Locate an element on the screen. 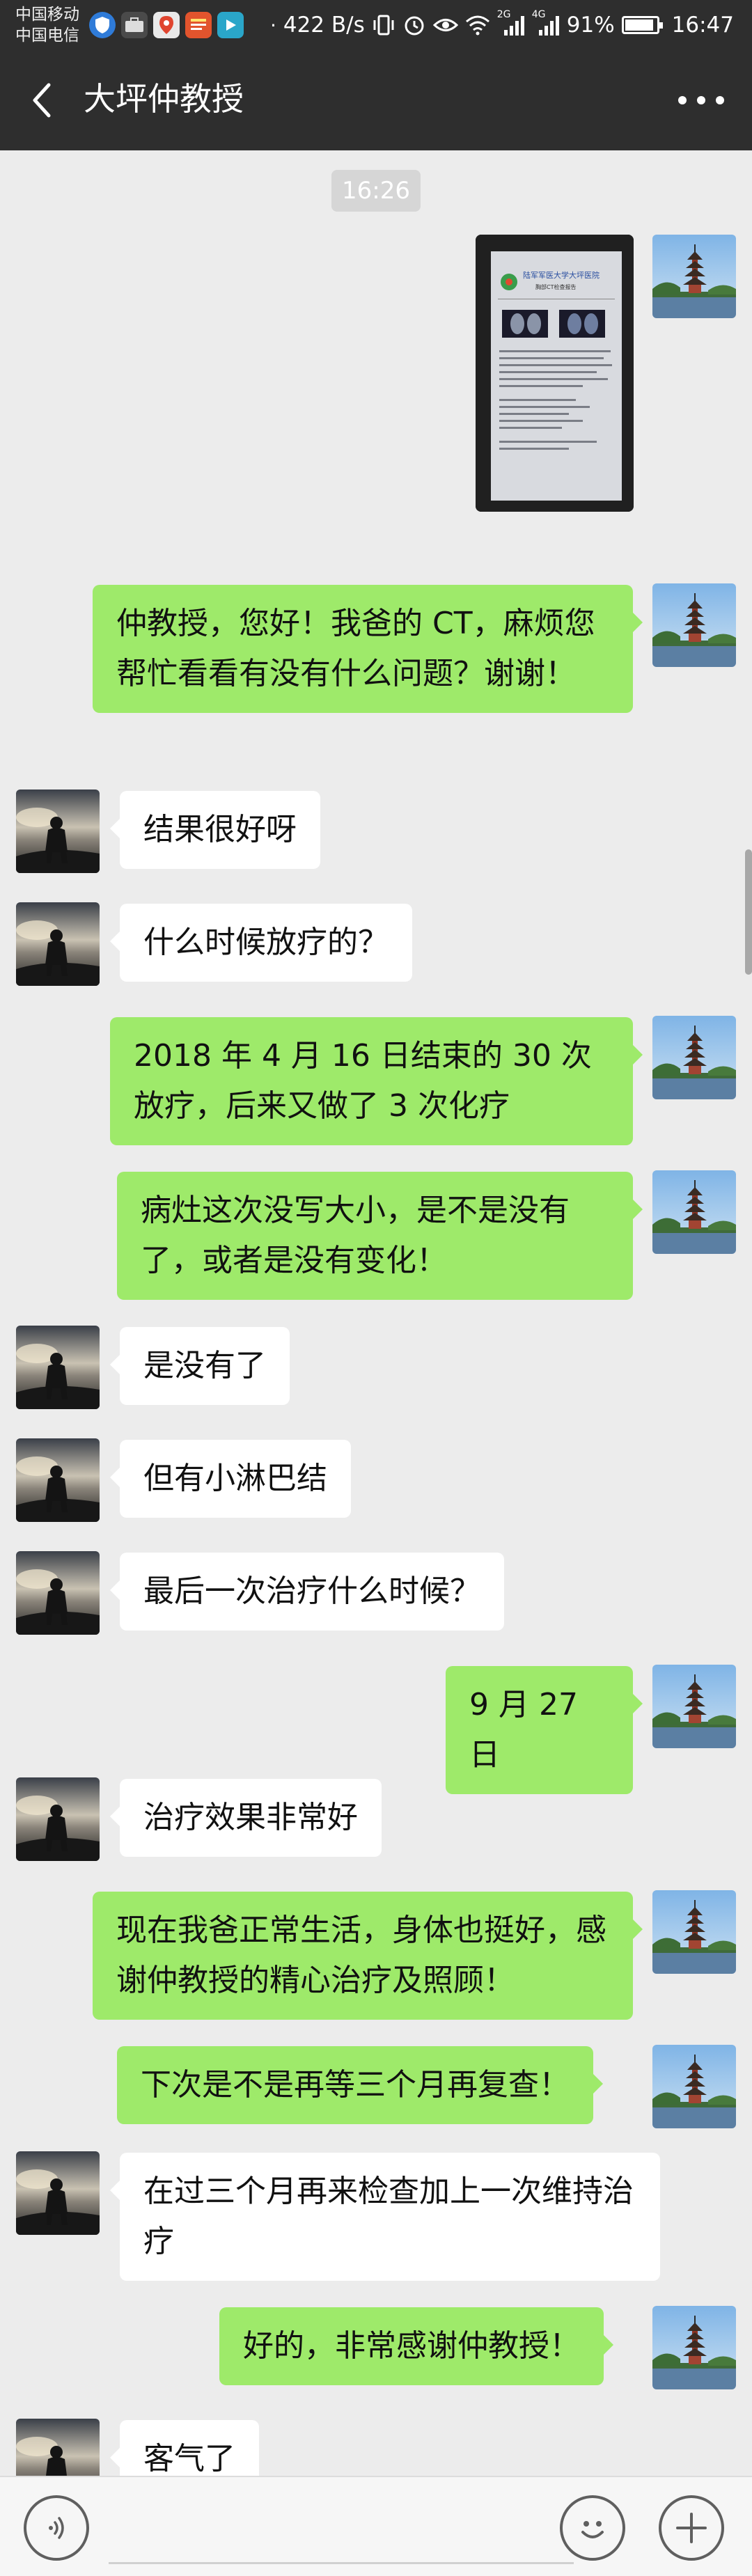  message-input is located at coordinates (341, 2563).